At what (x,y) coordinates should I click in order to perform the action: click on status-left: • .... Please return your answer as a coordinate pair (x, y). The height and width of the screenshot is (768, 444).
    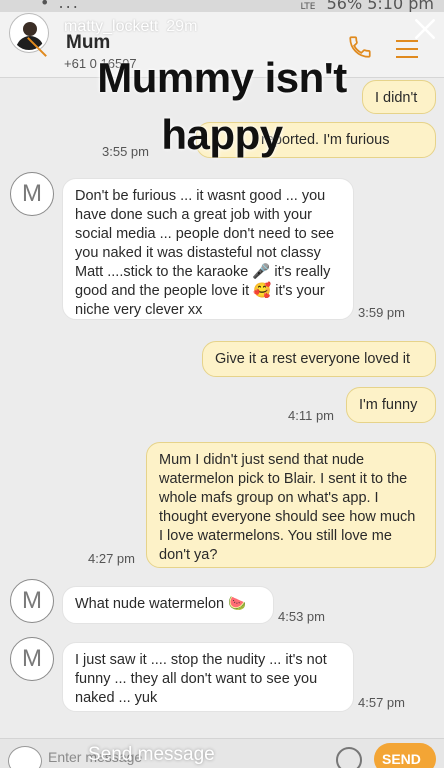
    Looking at the image, I should click on (60, 6).